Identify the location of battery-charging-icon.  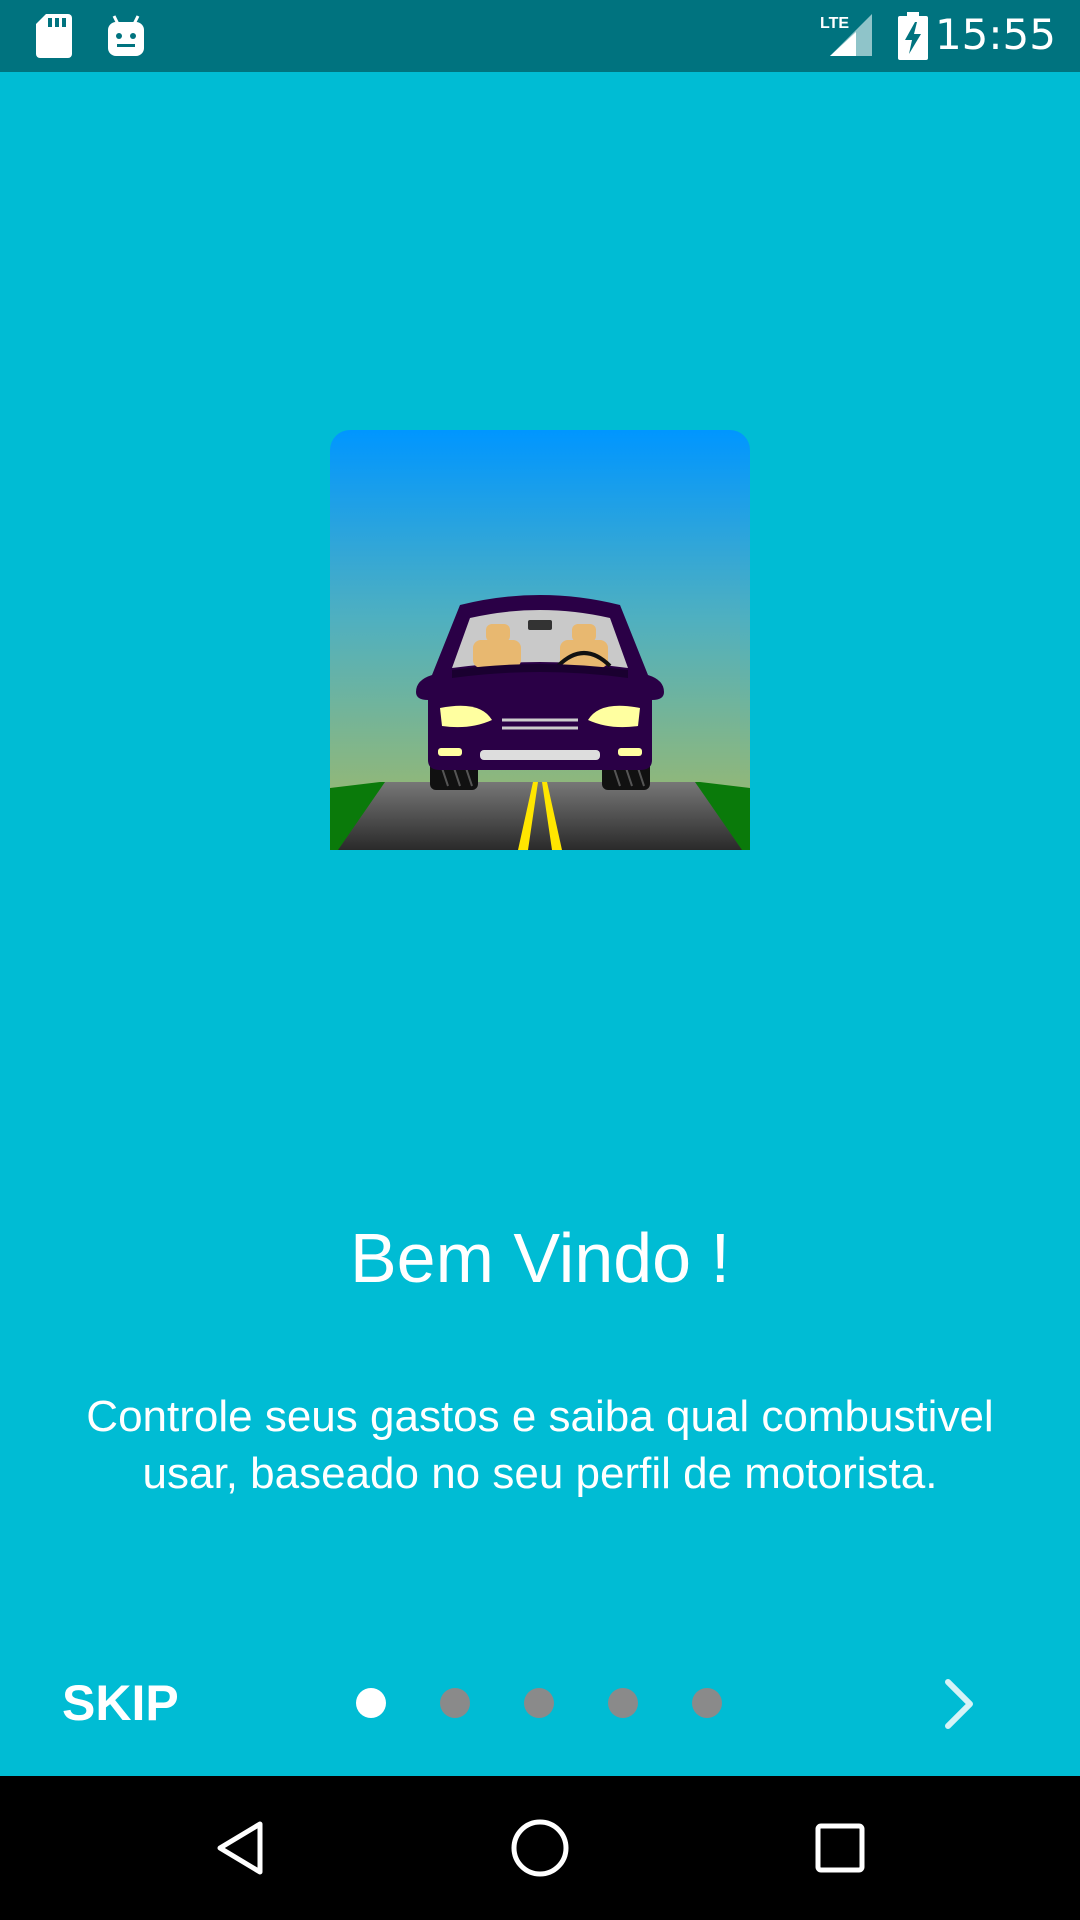
(913, 36).